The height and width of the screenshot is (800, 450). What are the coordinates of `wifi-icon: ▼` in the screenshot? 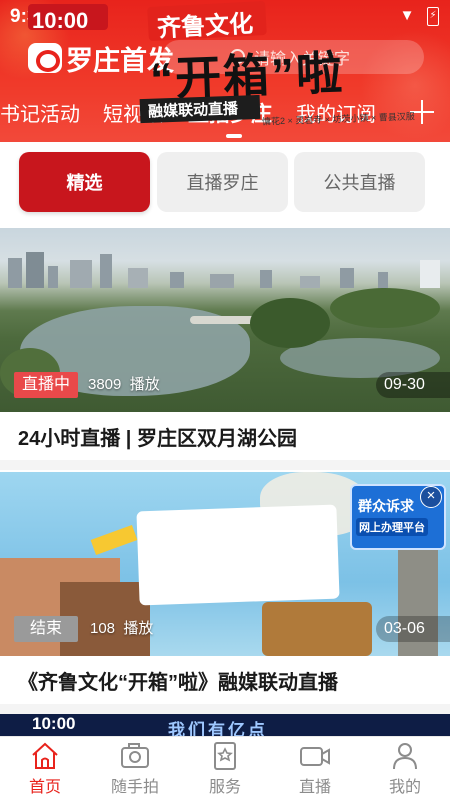 It's located at (407, 15).